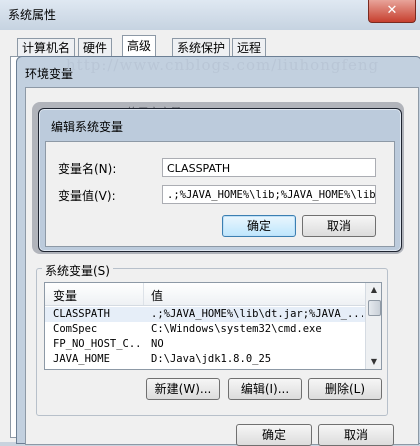 The image size is (420, 446). Describe the element at coordinates (87, 127) in the screenshot. I see `dialog-title: 编辑系统变量` at that location.